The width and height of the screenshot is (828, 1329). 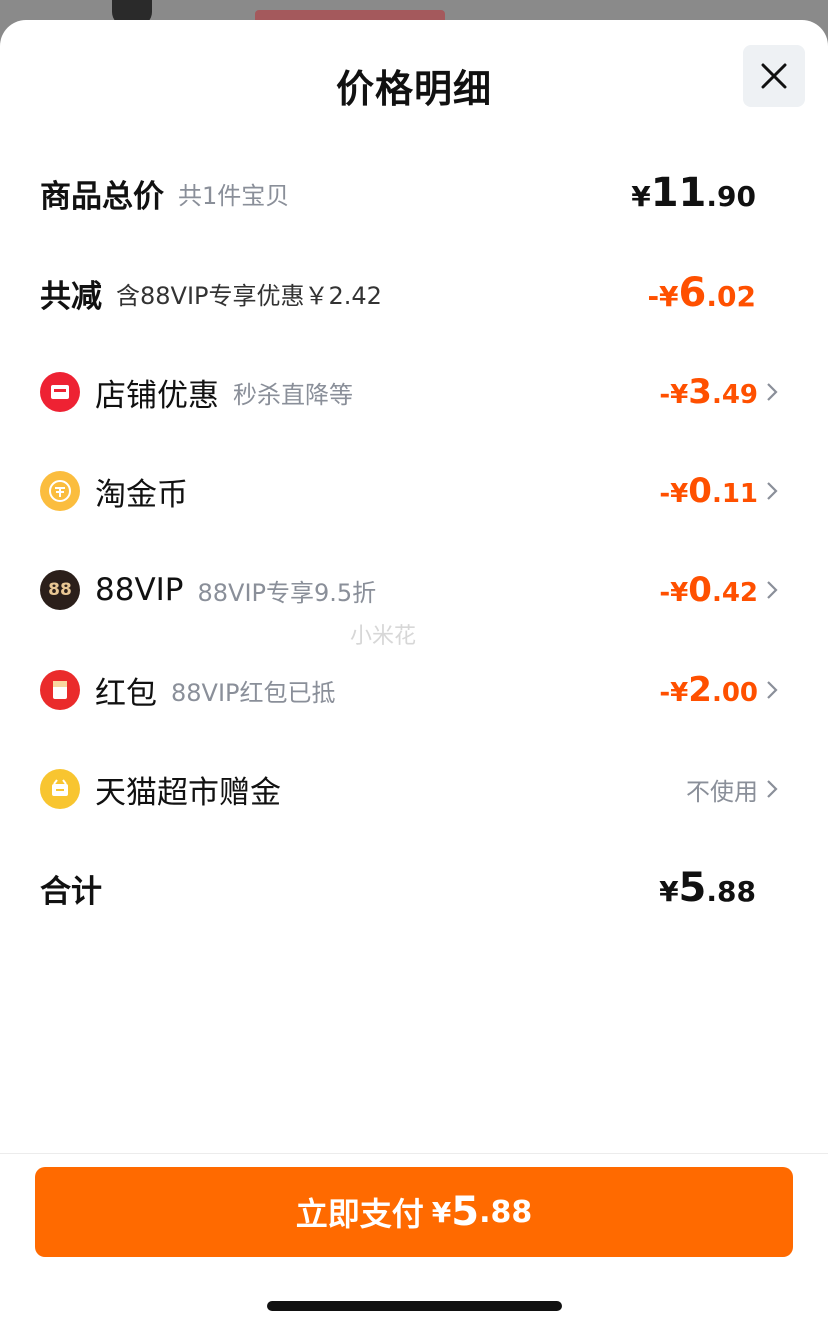 I want to click on footer-divider, so click(x=414, y=1153).